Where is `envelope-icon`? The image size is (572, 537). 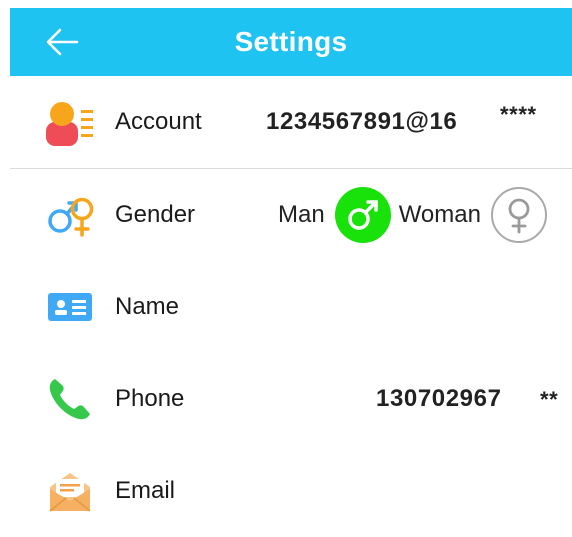 envelope-icon is located at coordinates (70, 492).